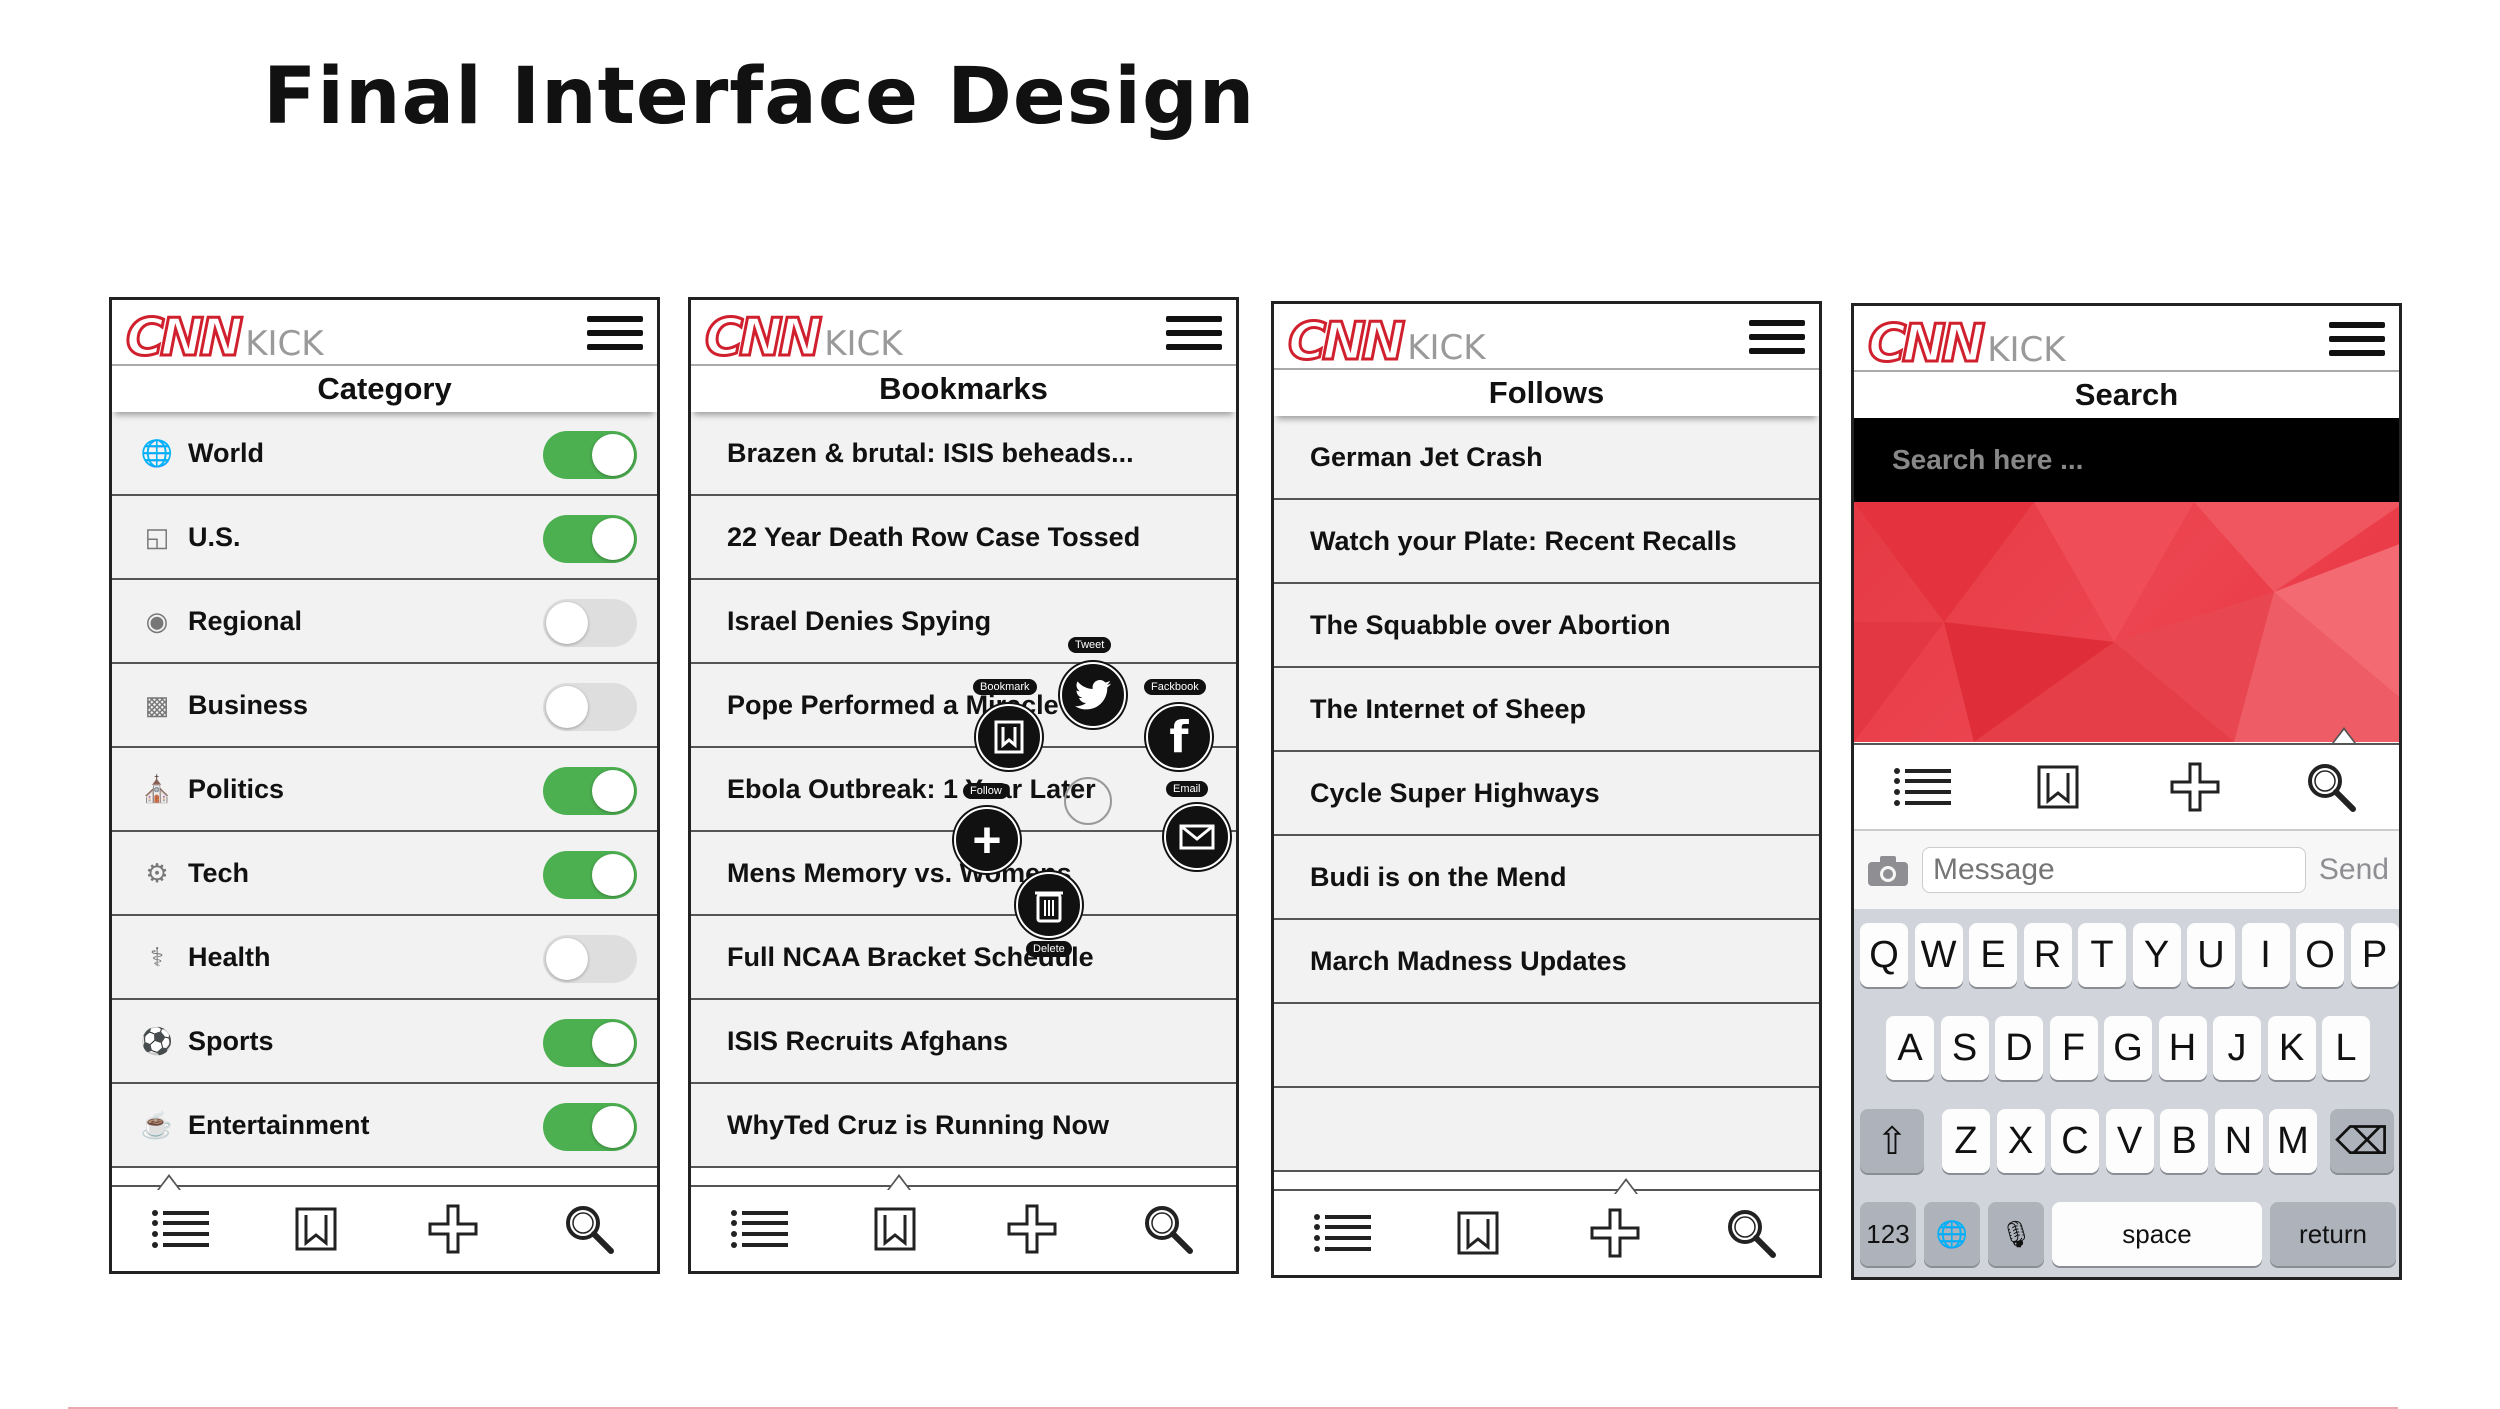 The image size is (2500, 1409). I want to click on section-title: Follows, so click(1546, 392).